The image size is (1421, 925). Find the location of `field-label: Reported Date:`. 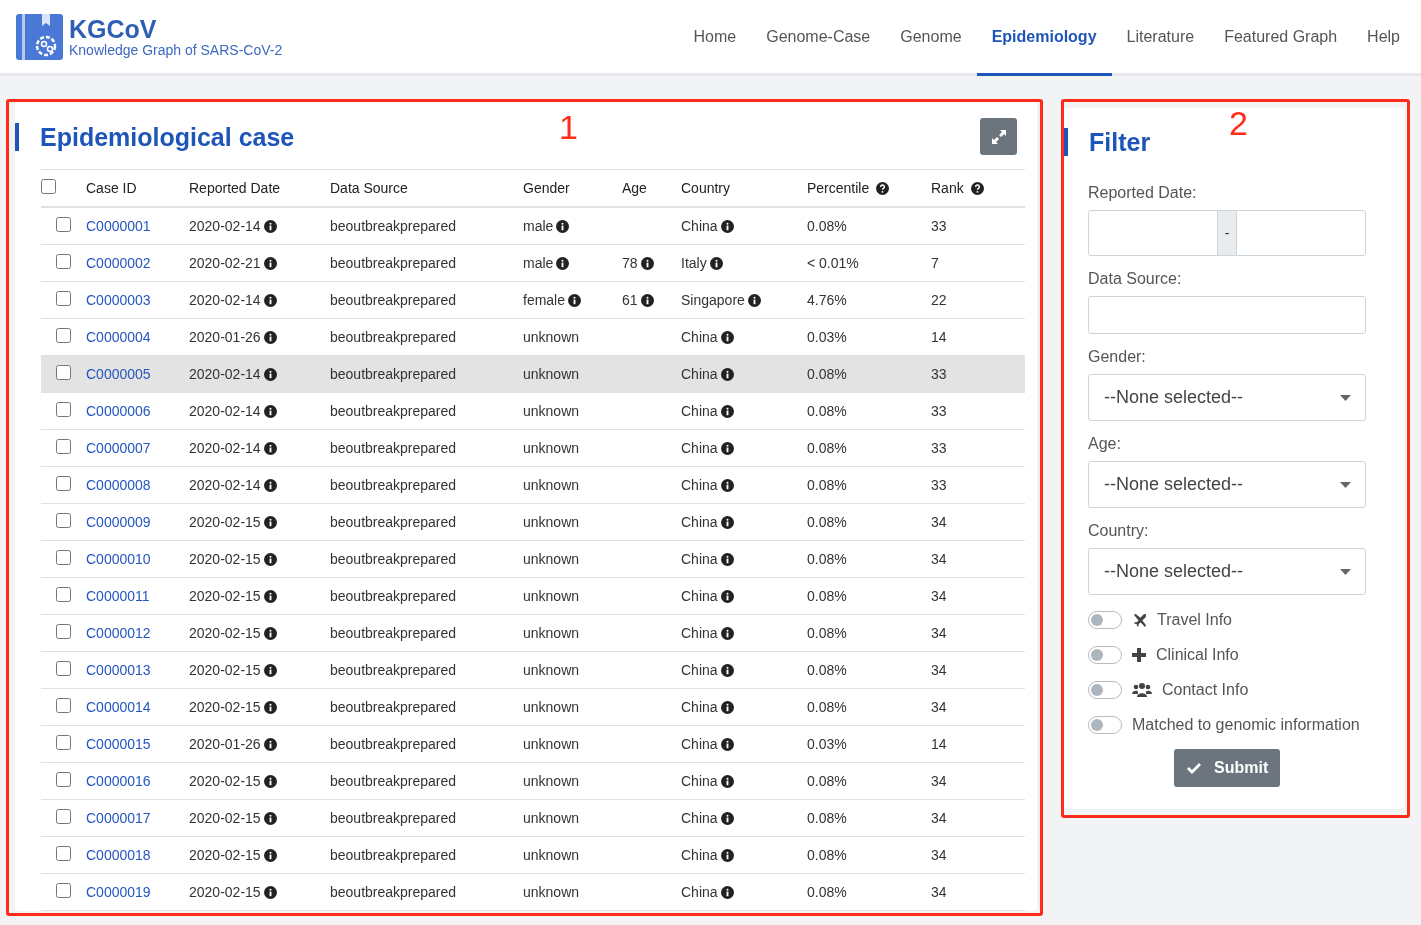

field-label: Reported Date: is located at coordinates (1143, 193).